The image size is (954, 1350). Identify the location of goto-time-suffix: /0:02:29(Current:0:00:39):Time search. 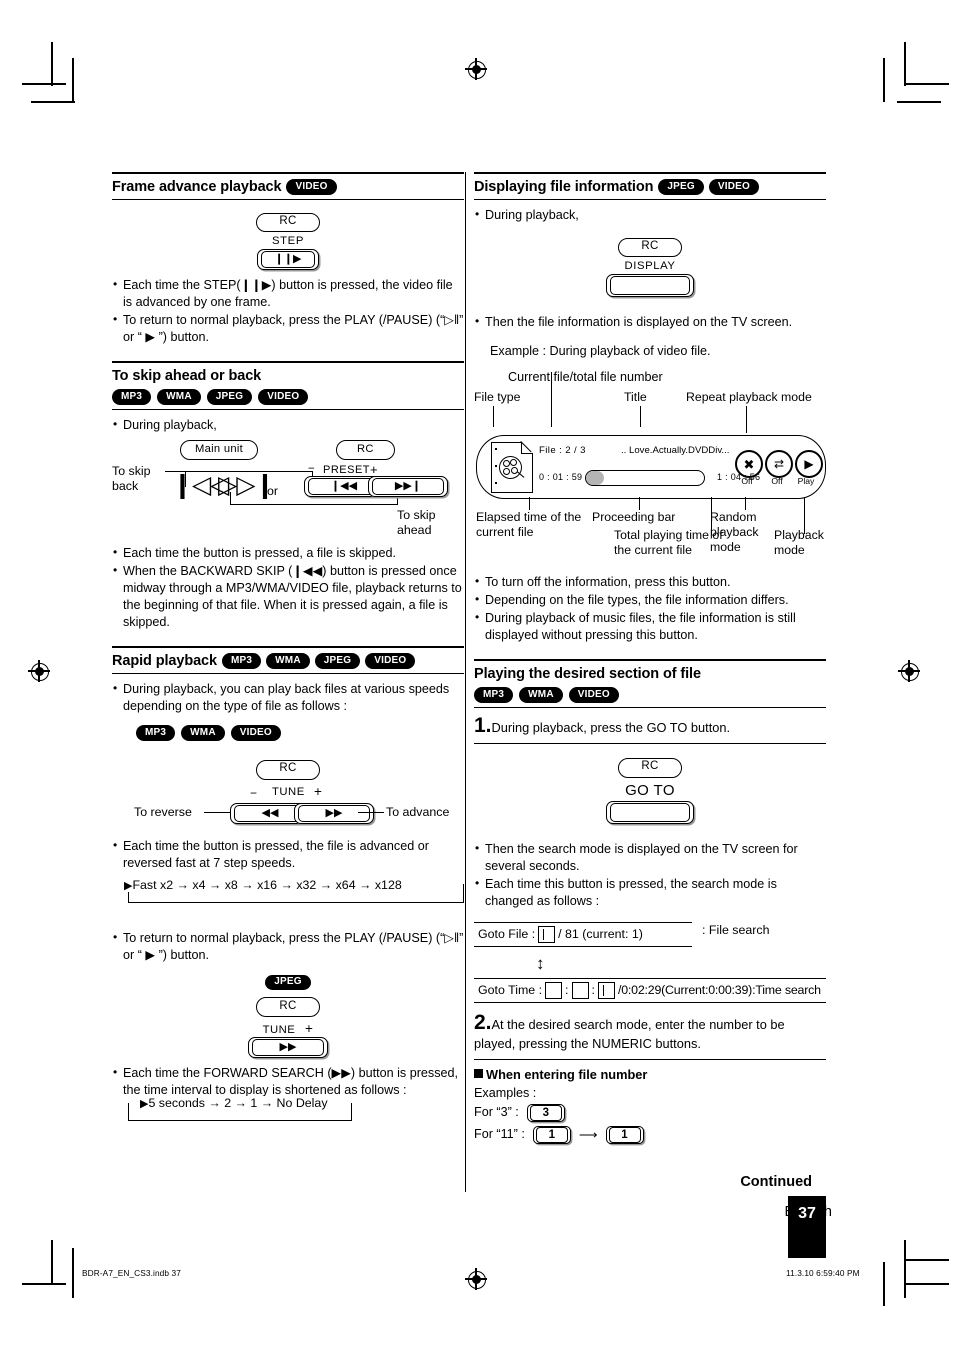
(719, 990).